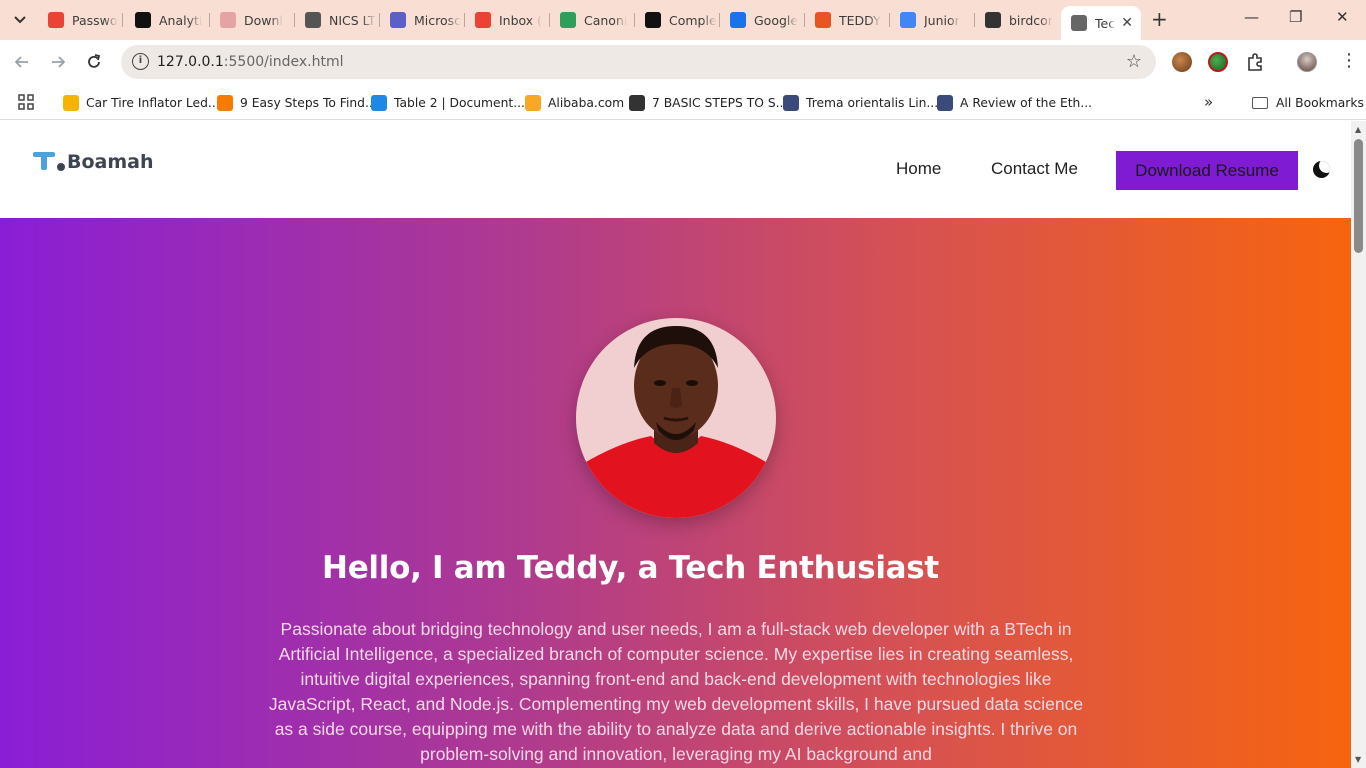  Describe the element at coordinates (653, 20) in the screenshot. I see `medium-icon` at that location.